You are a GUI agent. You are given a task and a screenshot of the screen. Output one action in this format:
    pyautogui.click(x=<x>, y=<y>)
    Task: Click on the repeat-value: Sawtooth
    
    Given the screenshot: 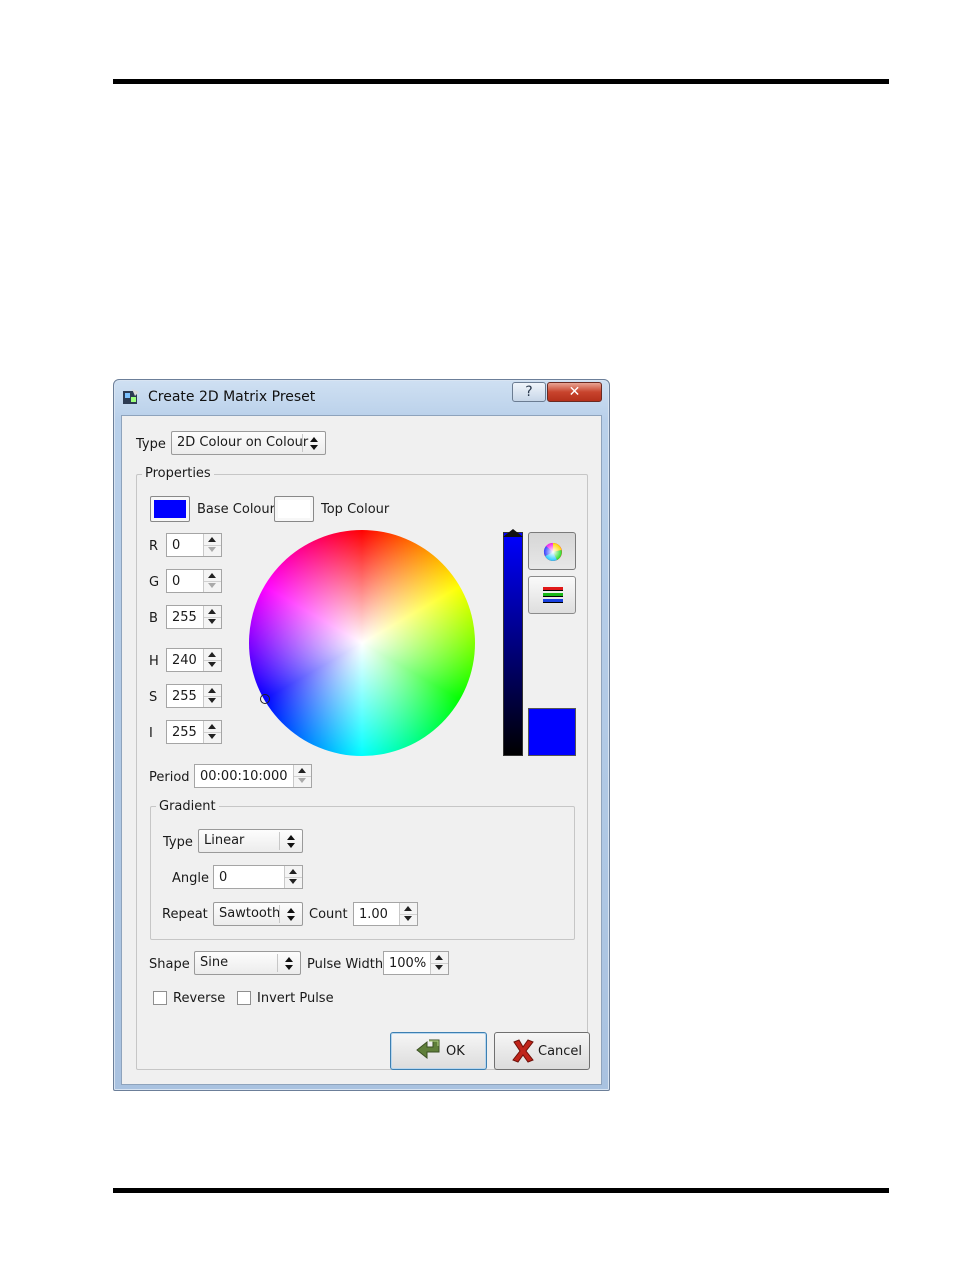 What is the action you would take?
    pyautogui.click(x=250, y=913)
    